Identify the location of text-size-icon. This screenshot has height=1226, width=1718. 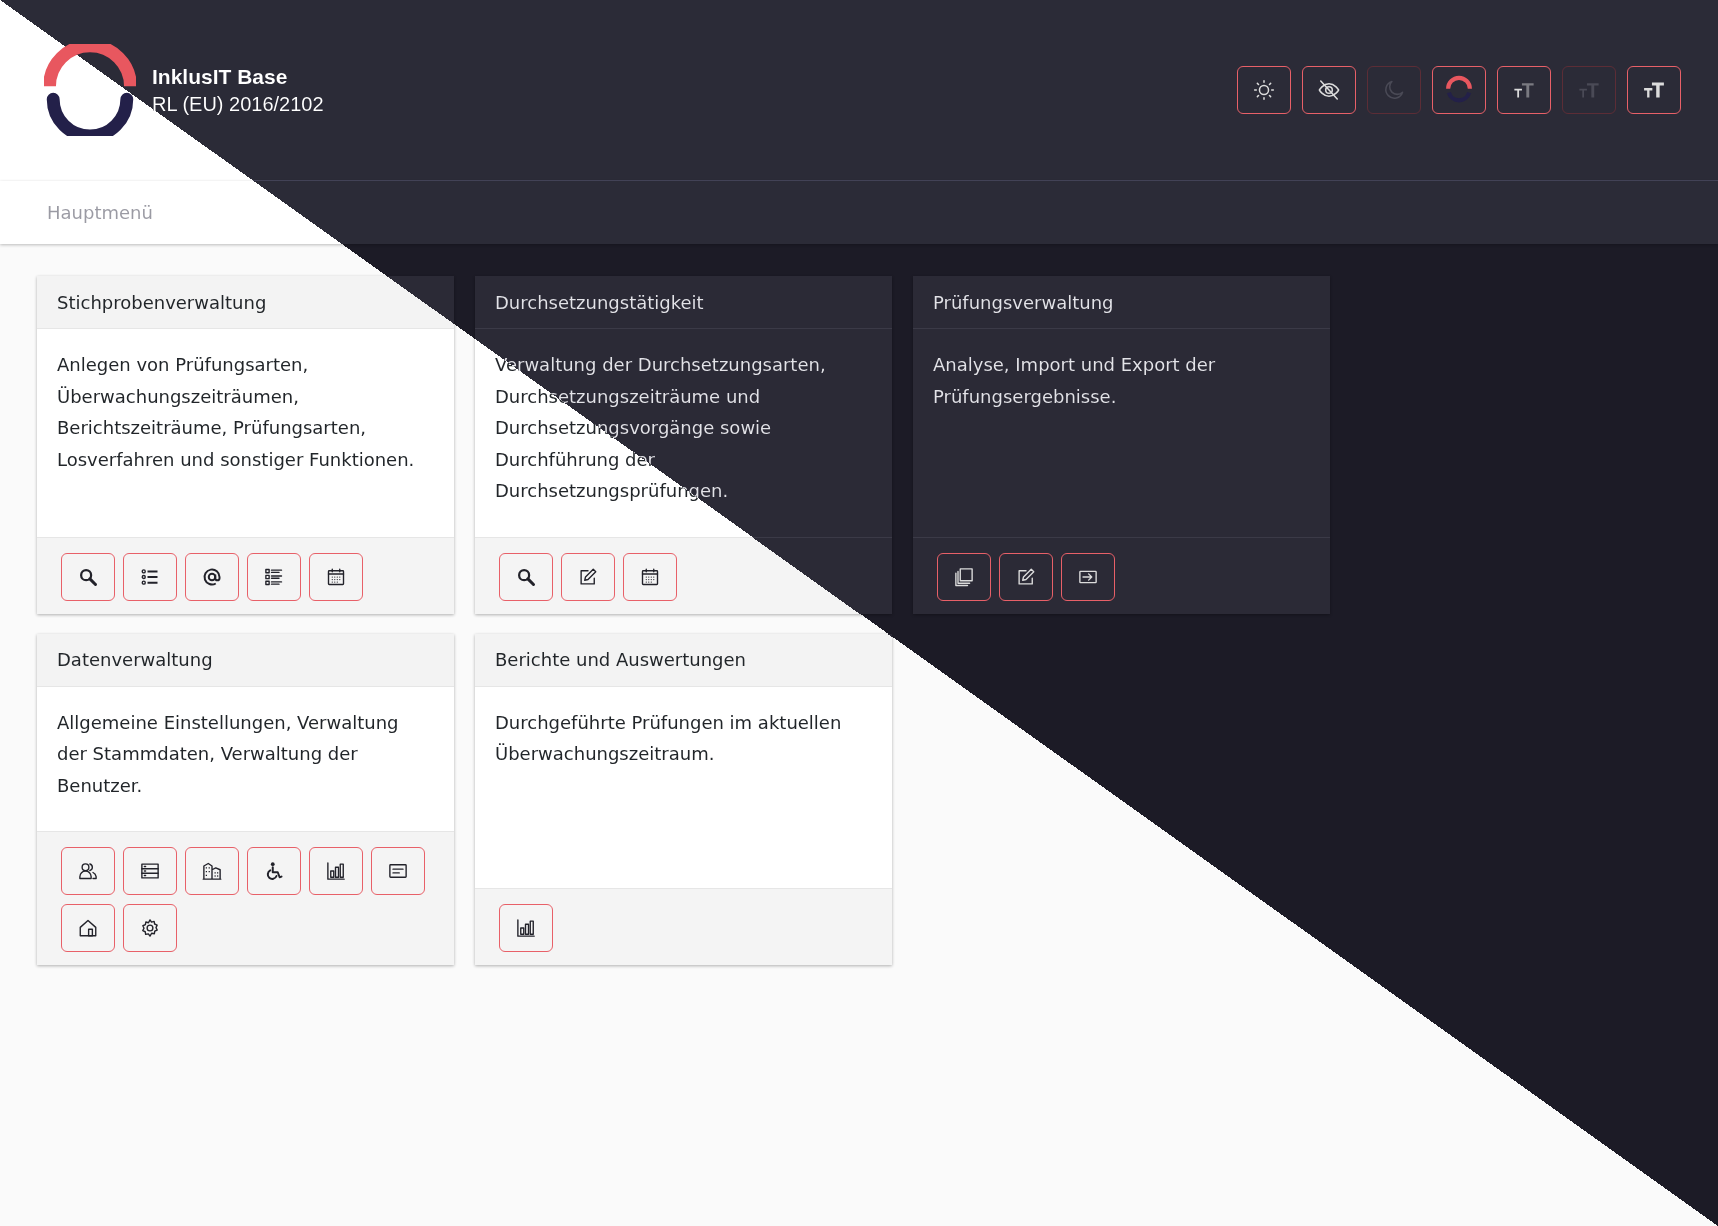
(1654, 90).